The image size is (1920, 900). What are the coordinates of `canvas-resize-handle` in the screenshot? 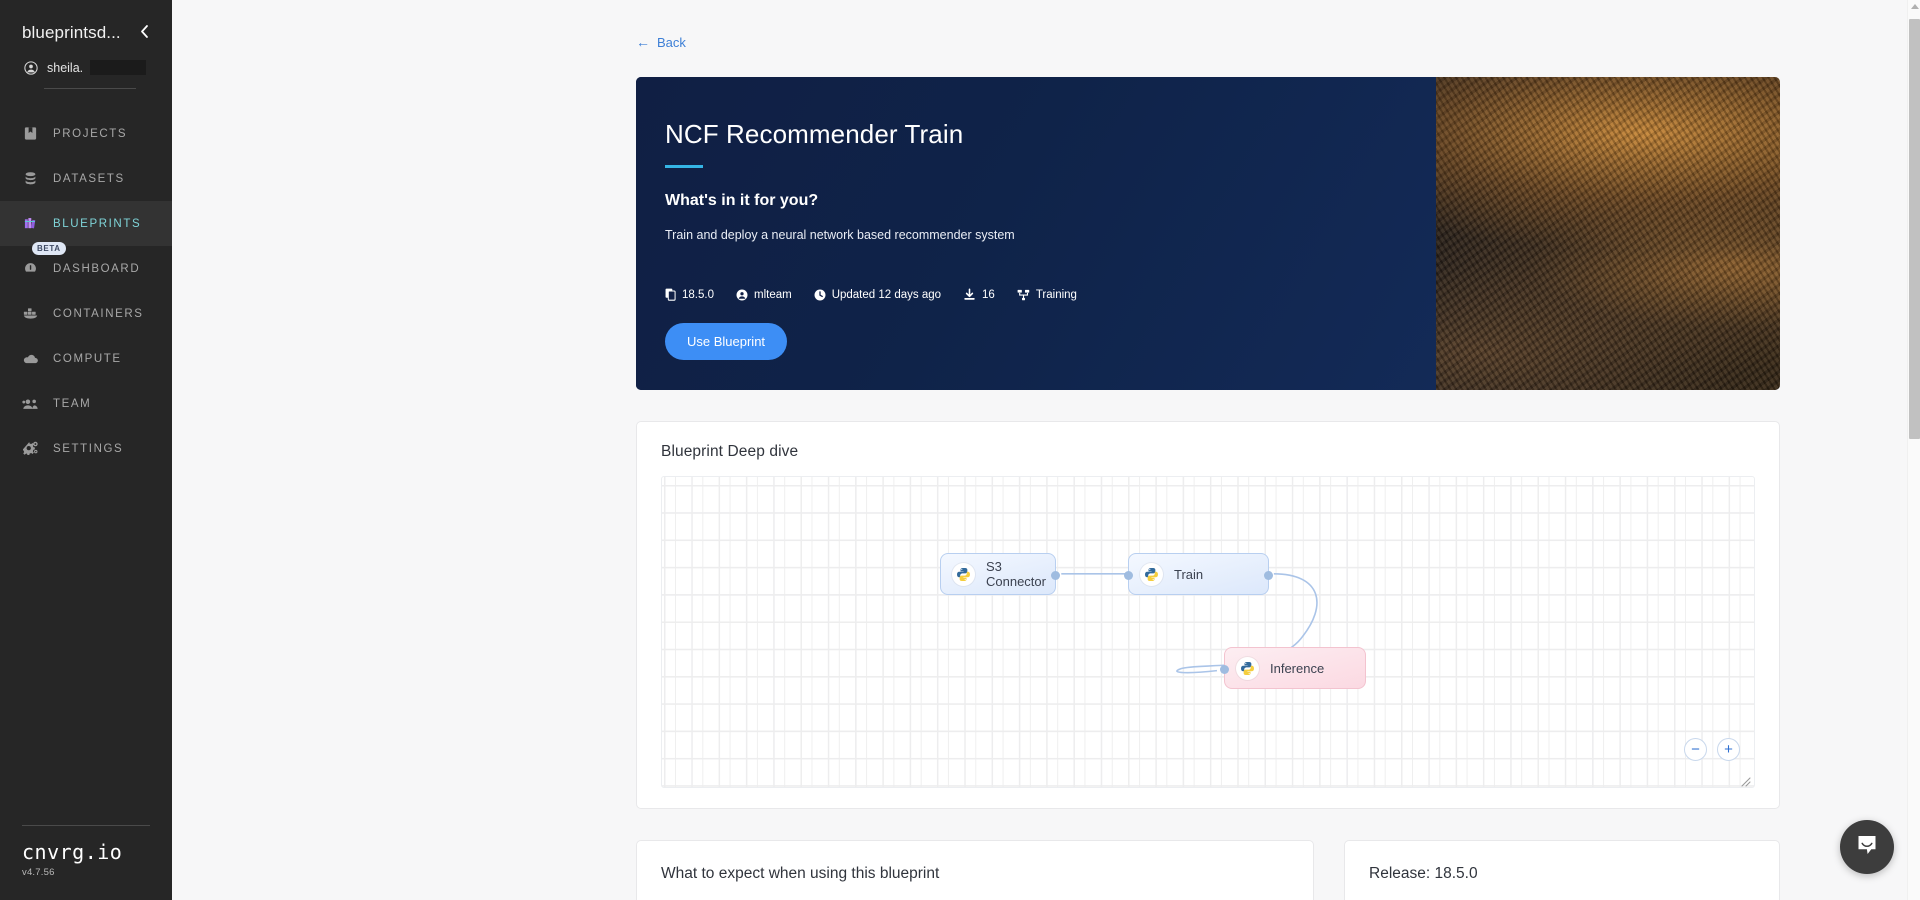 It's located at (1746, 780).